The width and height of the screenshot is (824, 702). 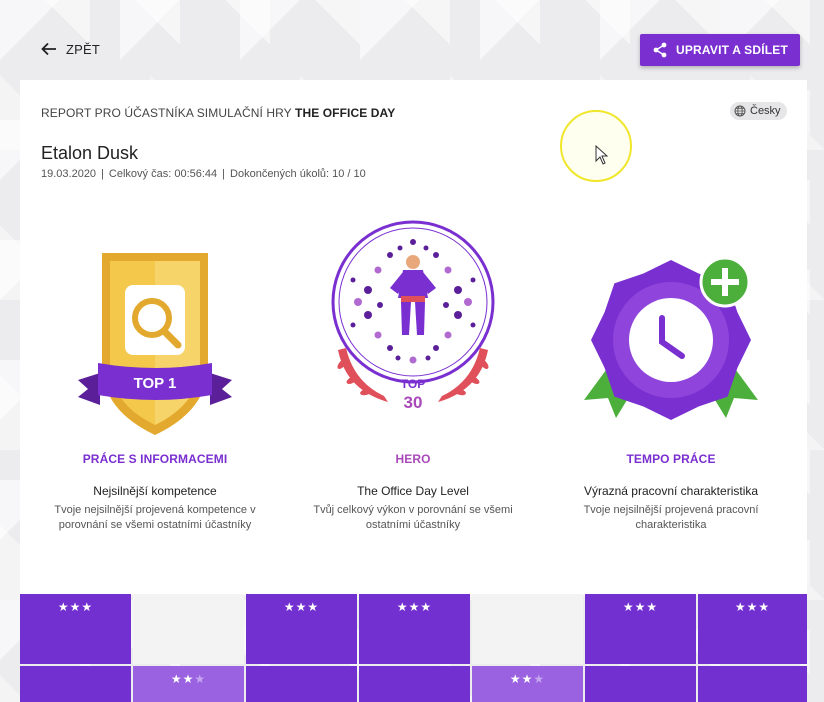 I want to click on stars-grid: ★★★ ★★★ ★★★ ★★★ ★★★ ★★★ ★★★, so click(x=413, y=648).